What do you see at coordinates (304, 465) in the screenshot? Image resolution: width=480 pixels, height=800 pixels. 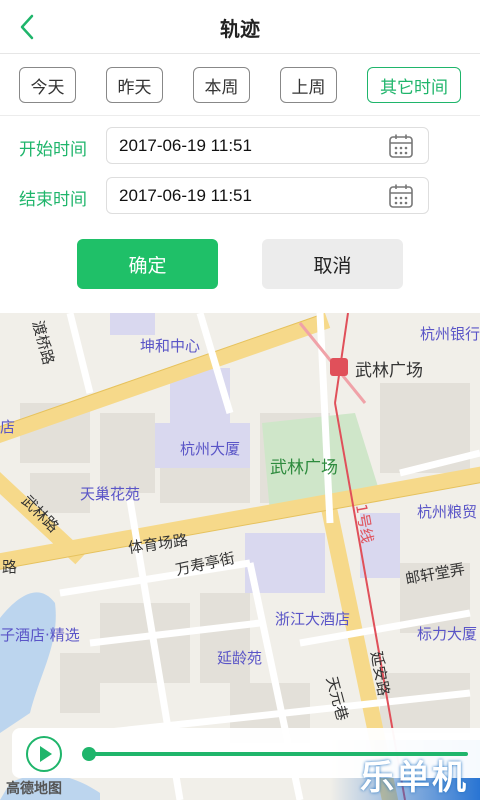 I see `park-label: 武林广场` at bounding box center [304, 465].